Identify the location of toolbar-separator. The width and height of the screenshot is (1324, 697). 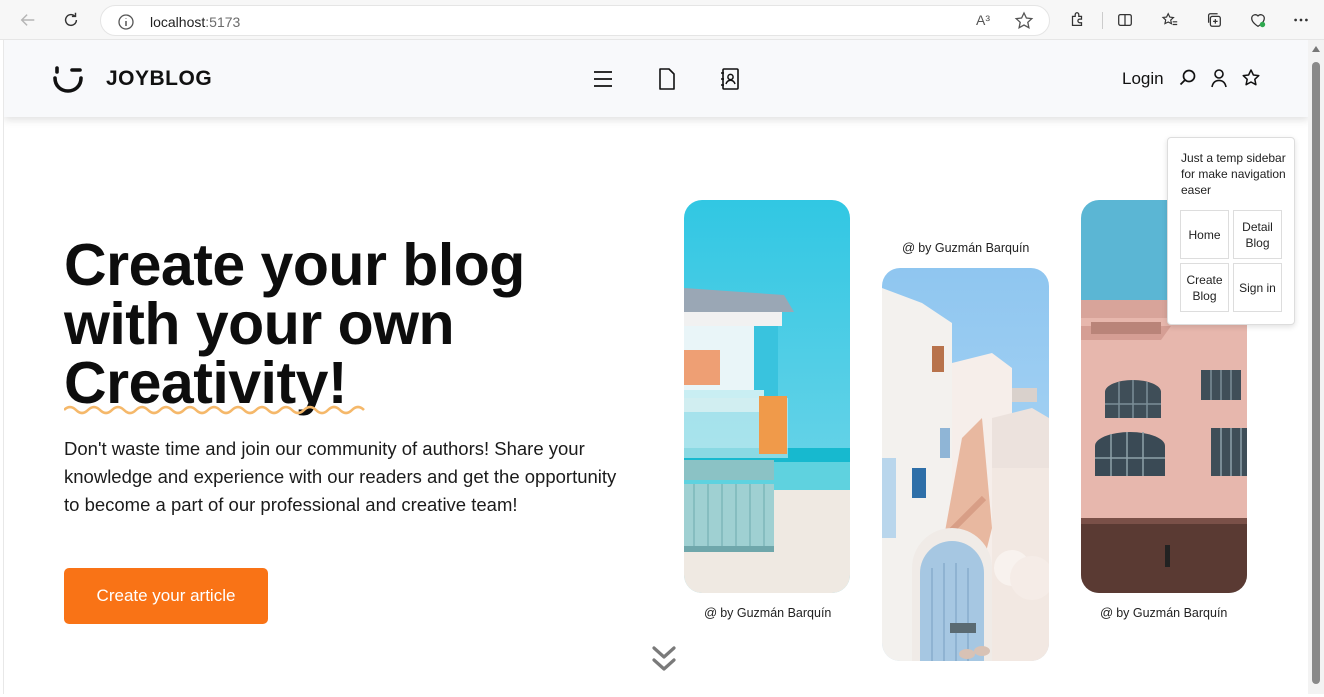
(1102, 20).